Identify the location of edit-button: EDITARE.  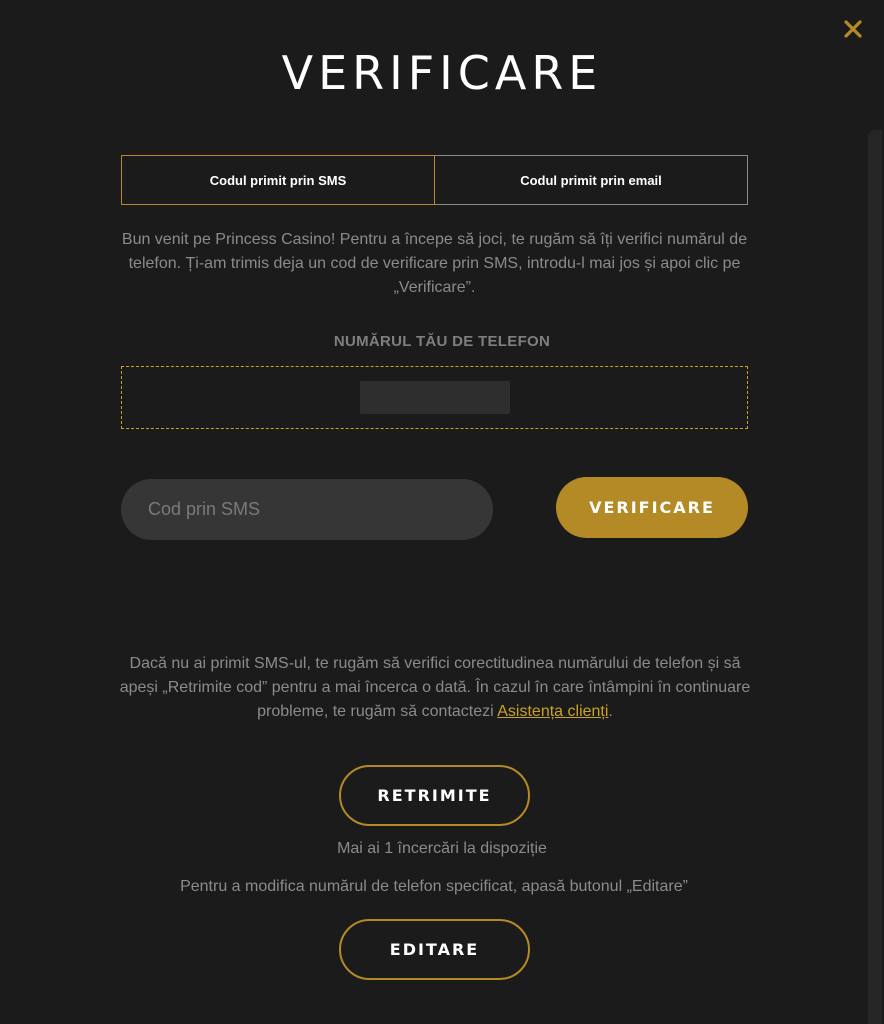
(434, 949).